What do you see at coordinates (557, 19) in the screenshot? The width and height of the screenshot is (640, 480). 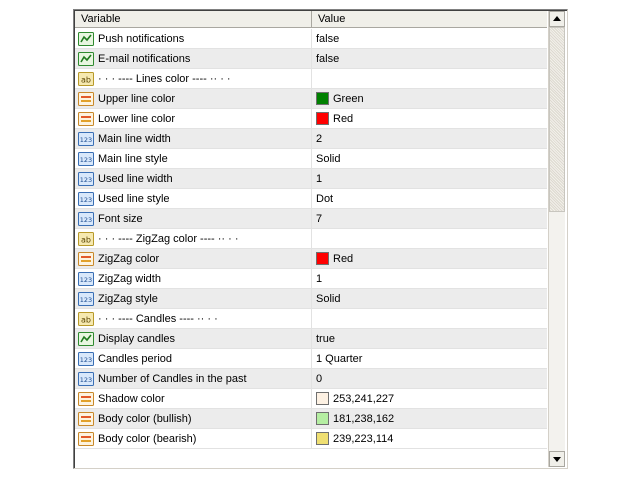 I see `scroll-up-button` at bounding box center [557, 19].